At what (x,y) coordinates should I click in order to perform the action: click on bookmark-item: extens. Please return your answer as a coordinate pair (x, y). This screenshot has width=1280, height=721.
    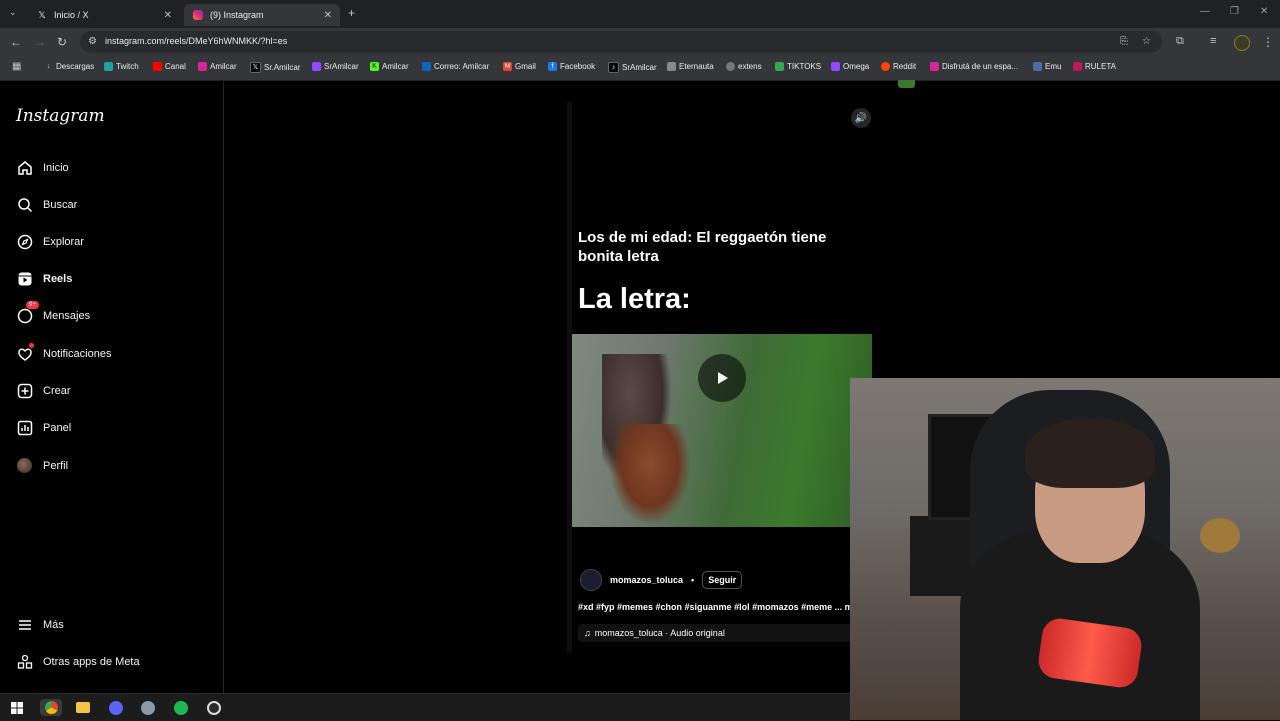
    Looking at the image, I should click on (744, 66).